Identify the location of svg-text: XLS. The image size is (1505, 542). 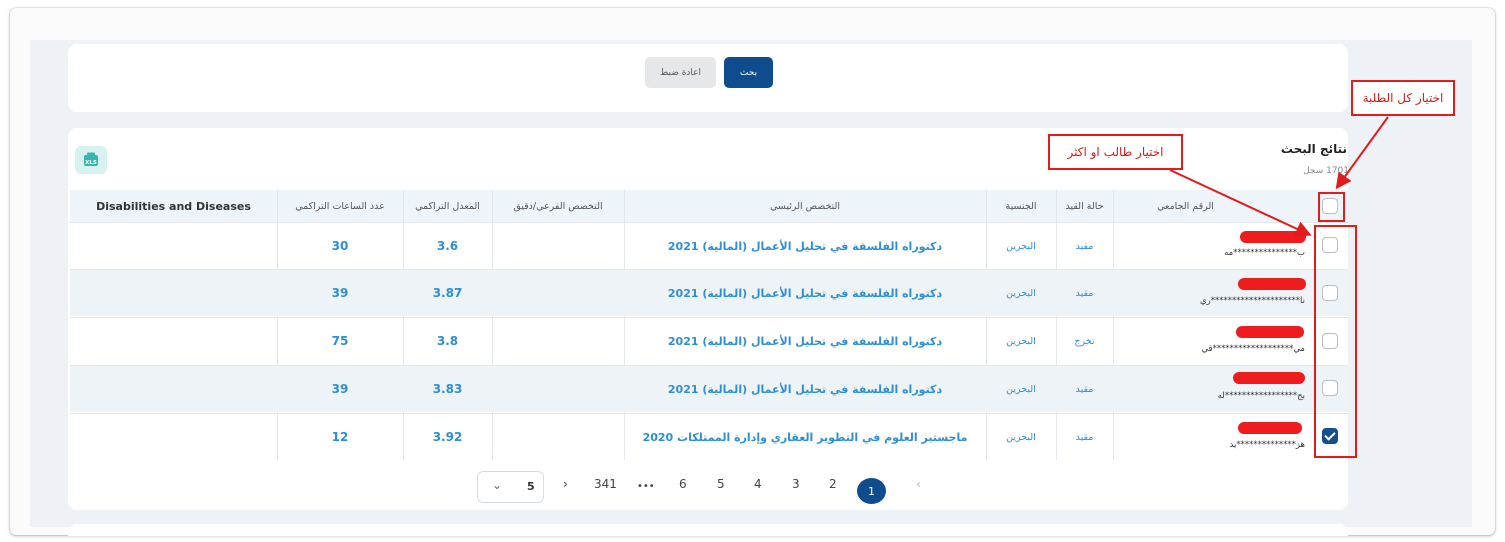
(91, 163).